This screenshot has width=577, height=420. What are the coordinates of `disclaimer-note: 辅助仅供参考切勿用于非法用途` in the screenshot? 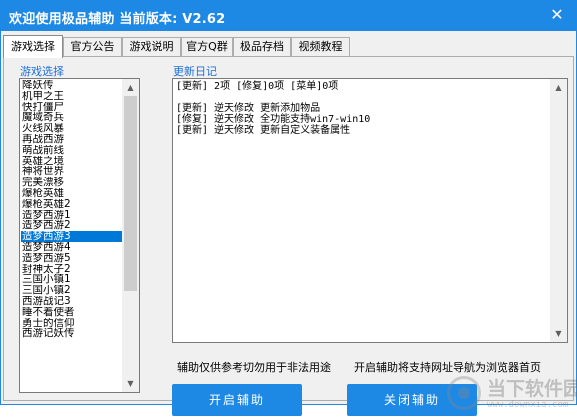 It's located at (254, 367).